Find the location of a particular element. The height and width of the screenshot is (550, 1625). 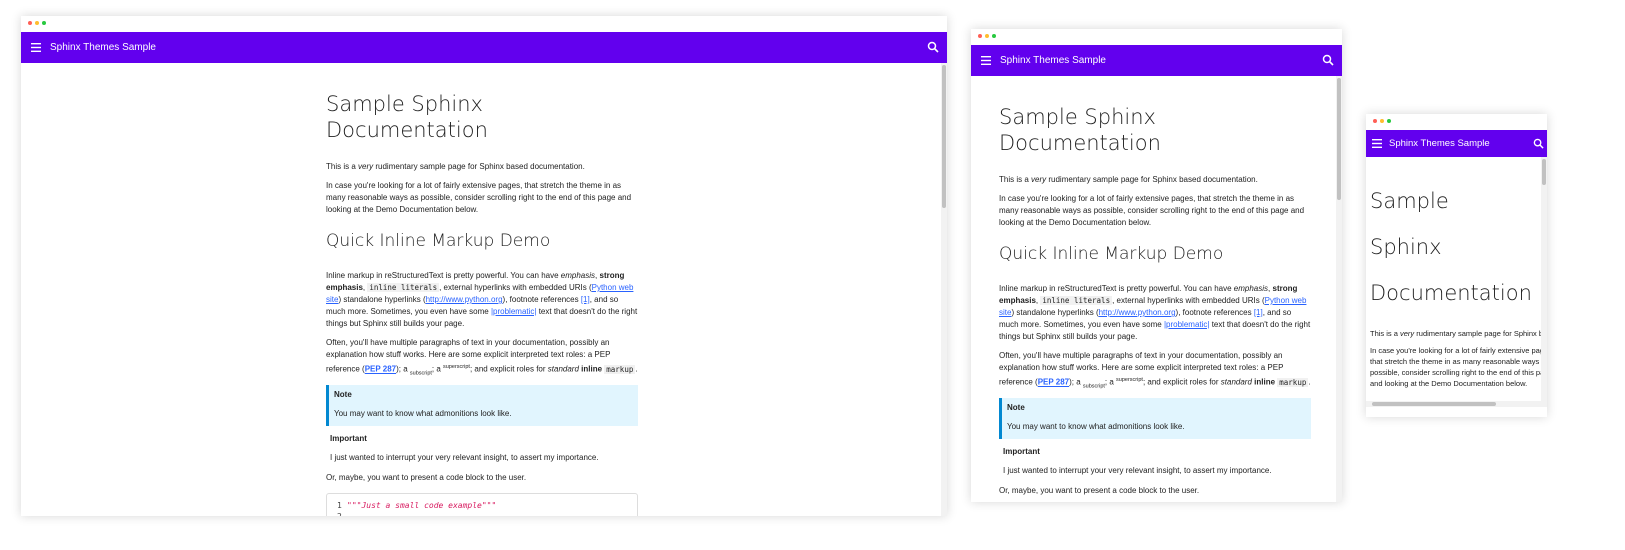

horizontal-scrollbar is located at coordinates (1456, 404).